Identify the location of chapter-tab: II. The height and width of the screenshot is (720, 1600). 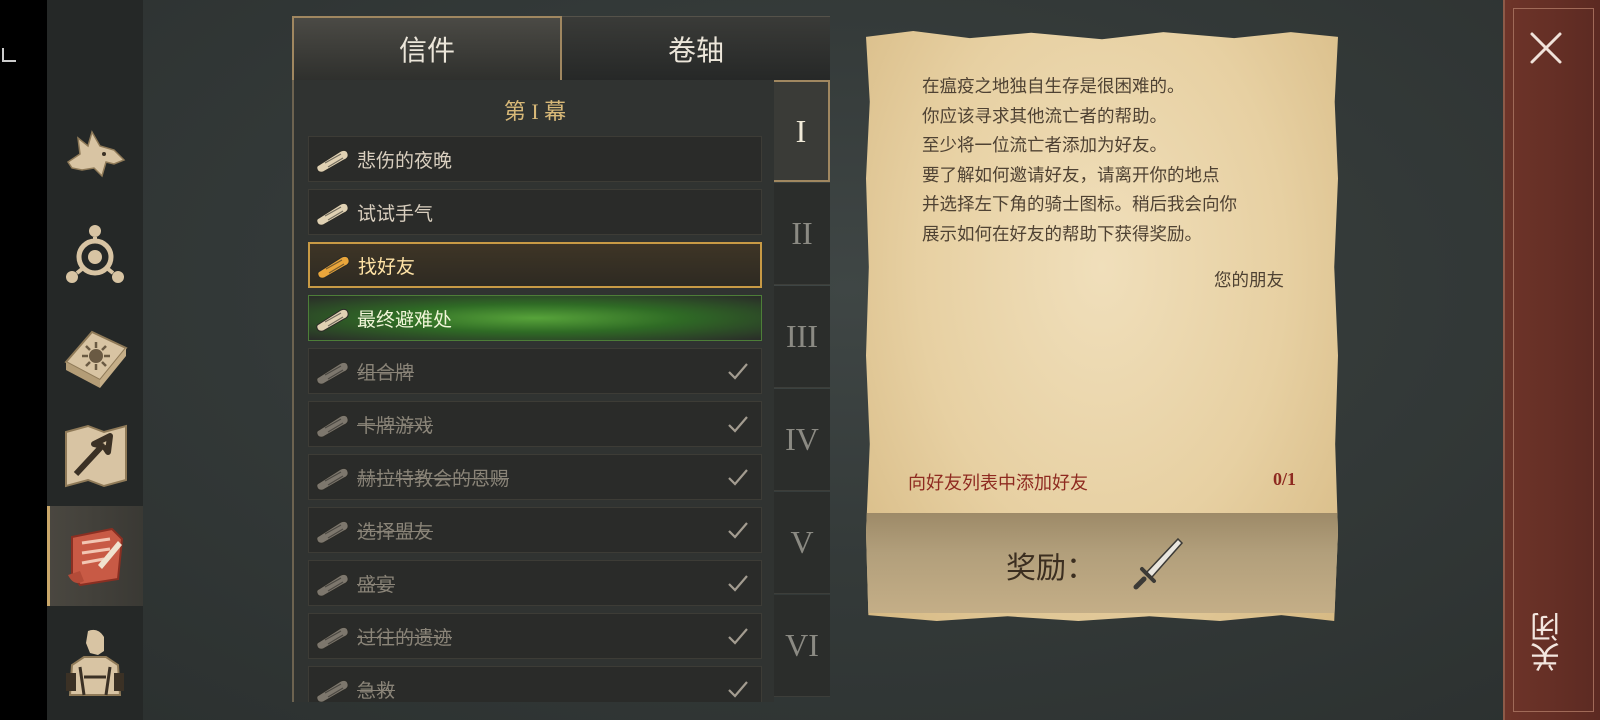
(802, 234).